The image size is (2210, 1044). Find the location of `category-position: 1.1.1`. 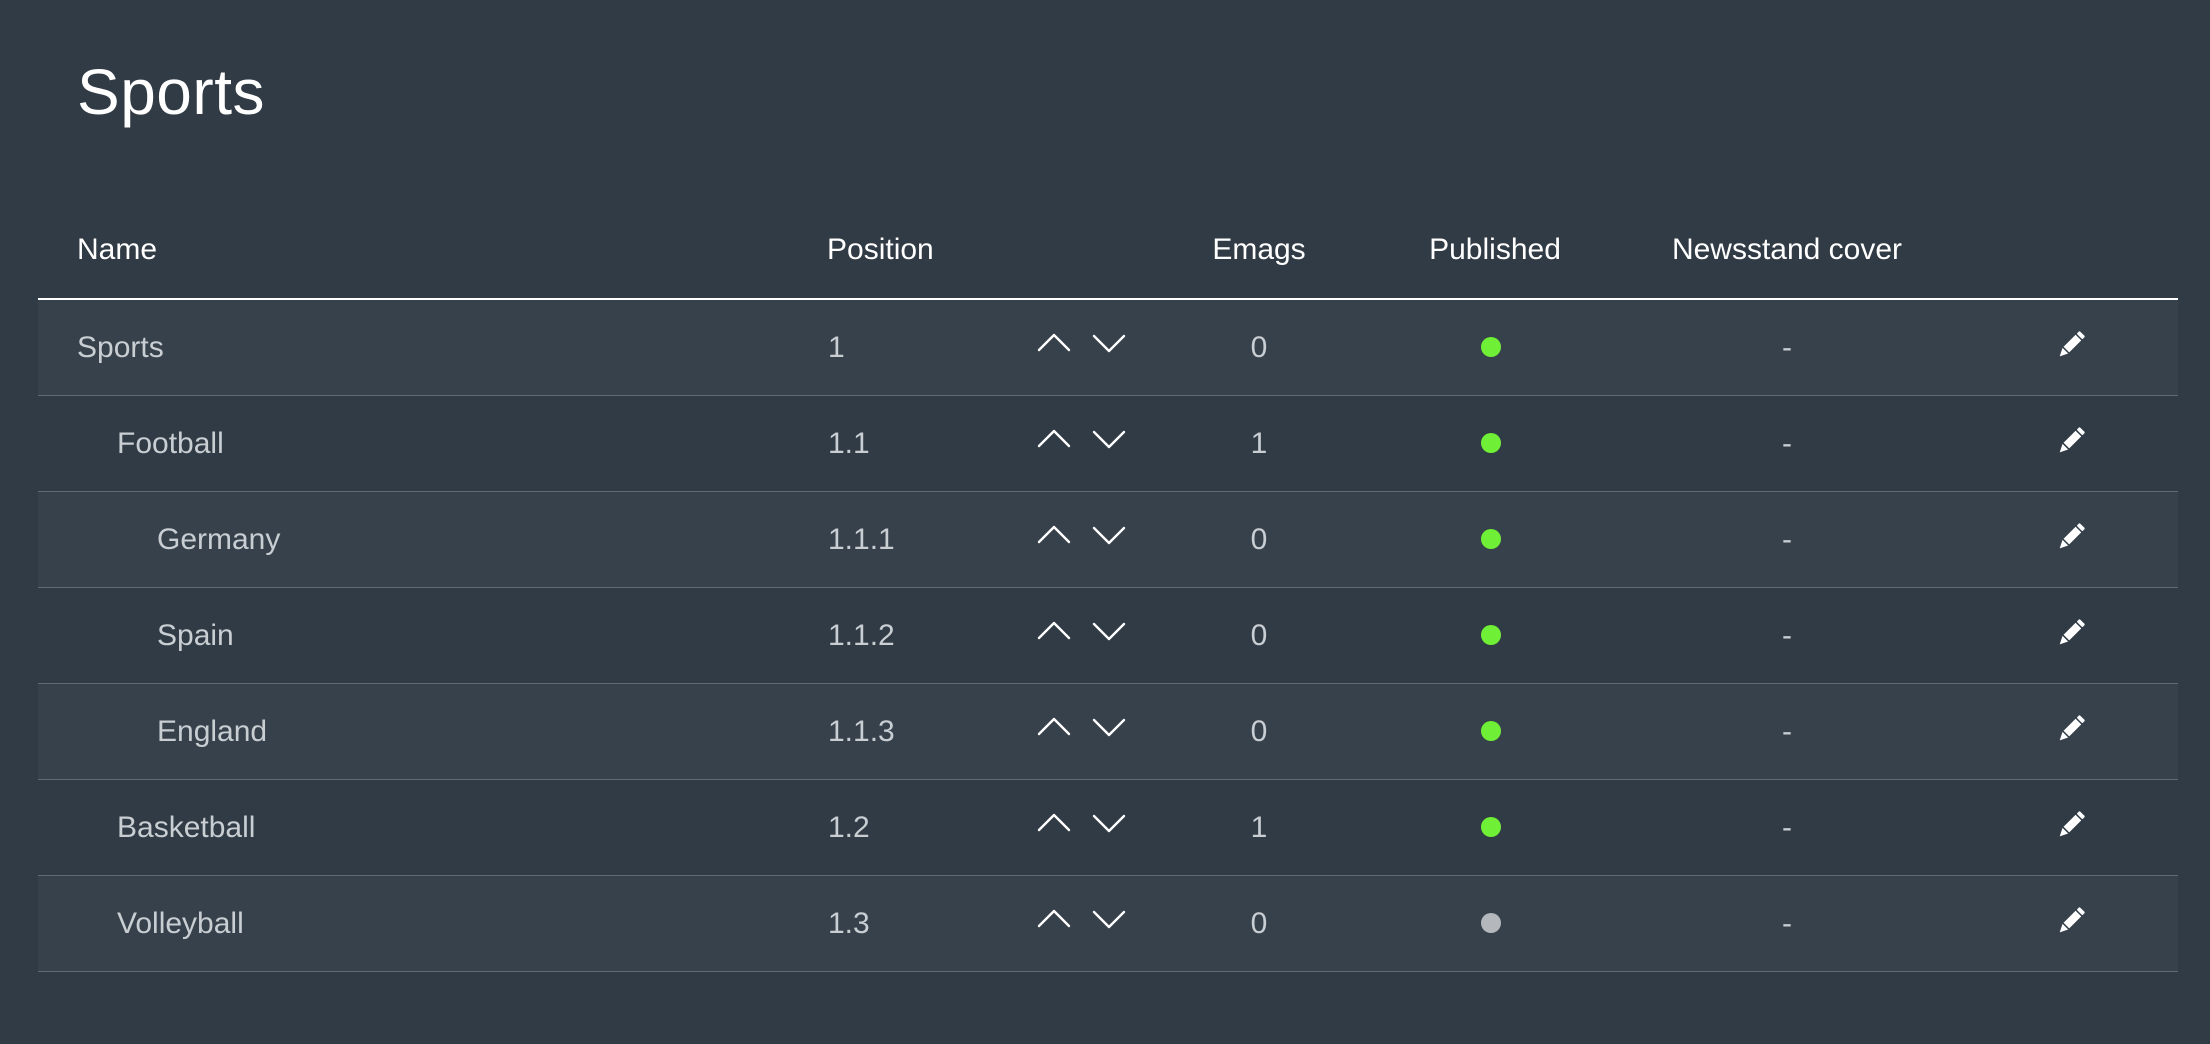

category-position: 1.1.1 is located at coordinates (861, 539).